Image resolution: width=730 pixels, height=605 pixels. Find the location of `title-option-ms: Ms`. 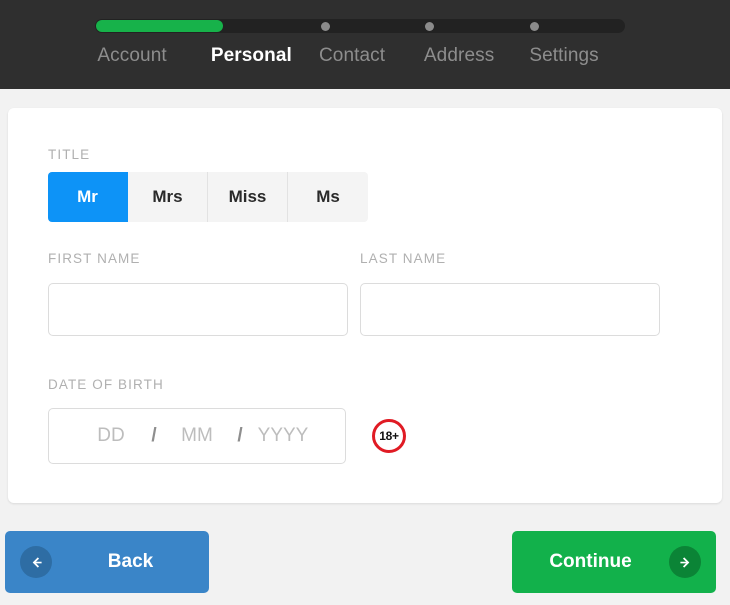

title-option-ms: Ms is located at coordinates (328, 197).